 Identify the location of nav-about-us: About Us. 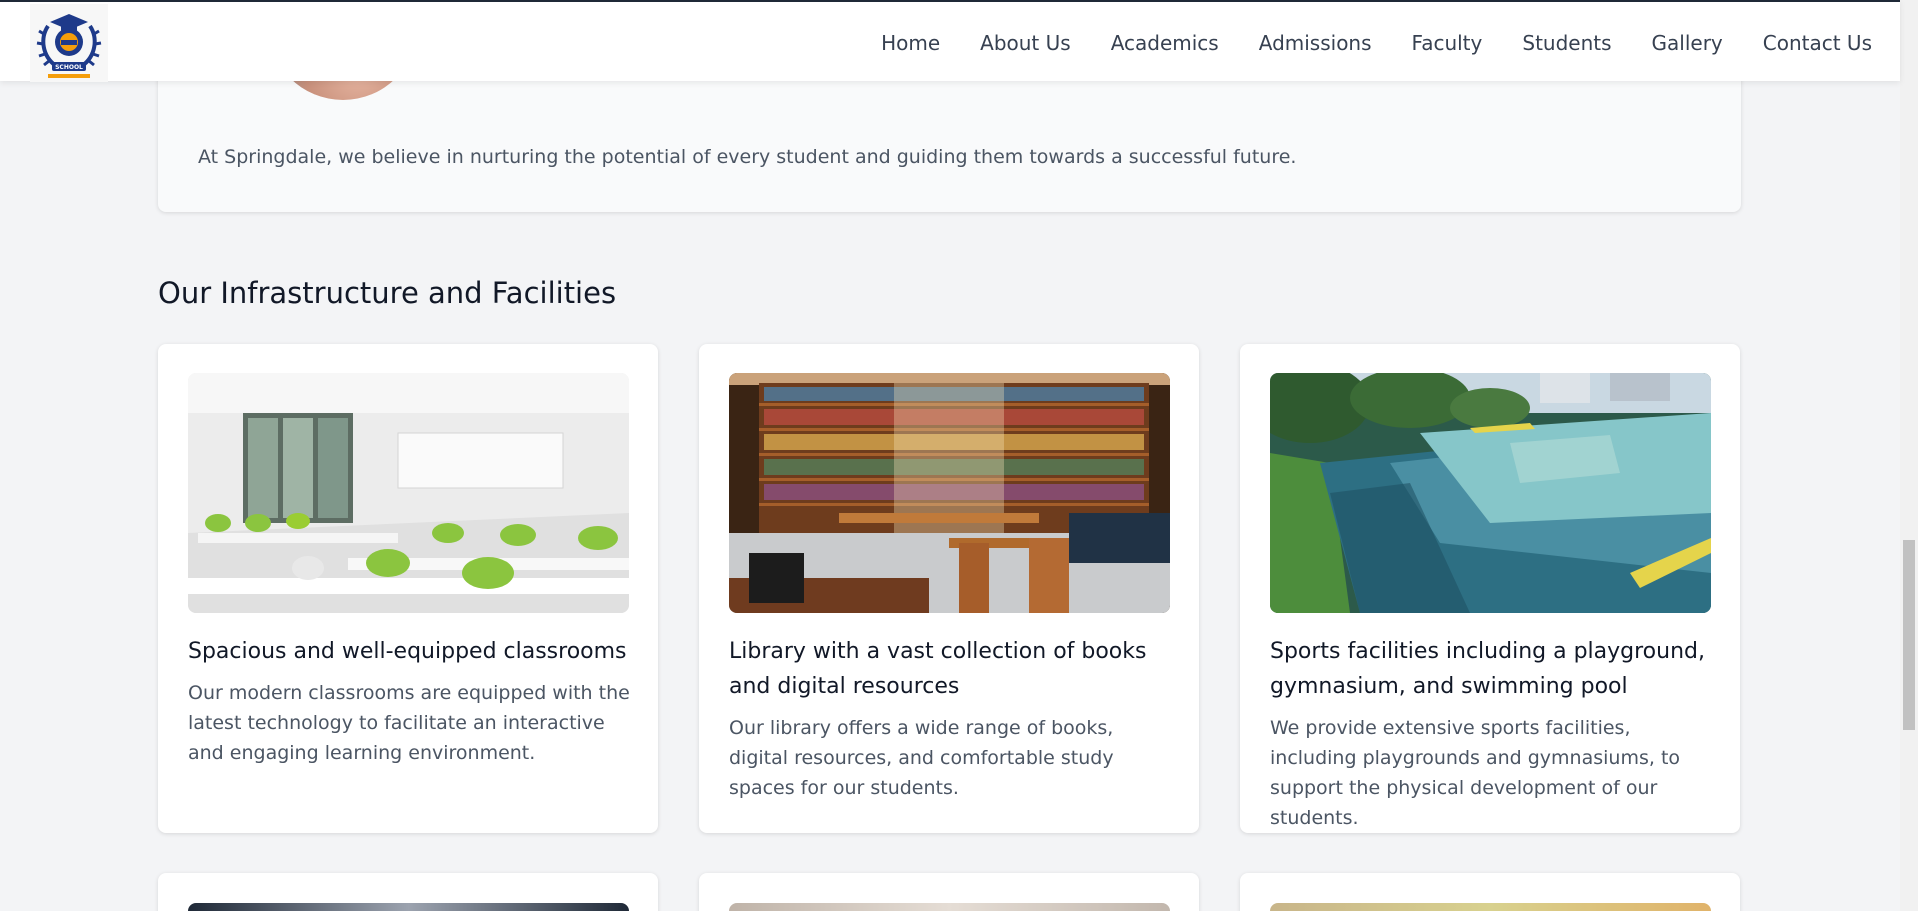
(1025, 43).